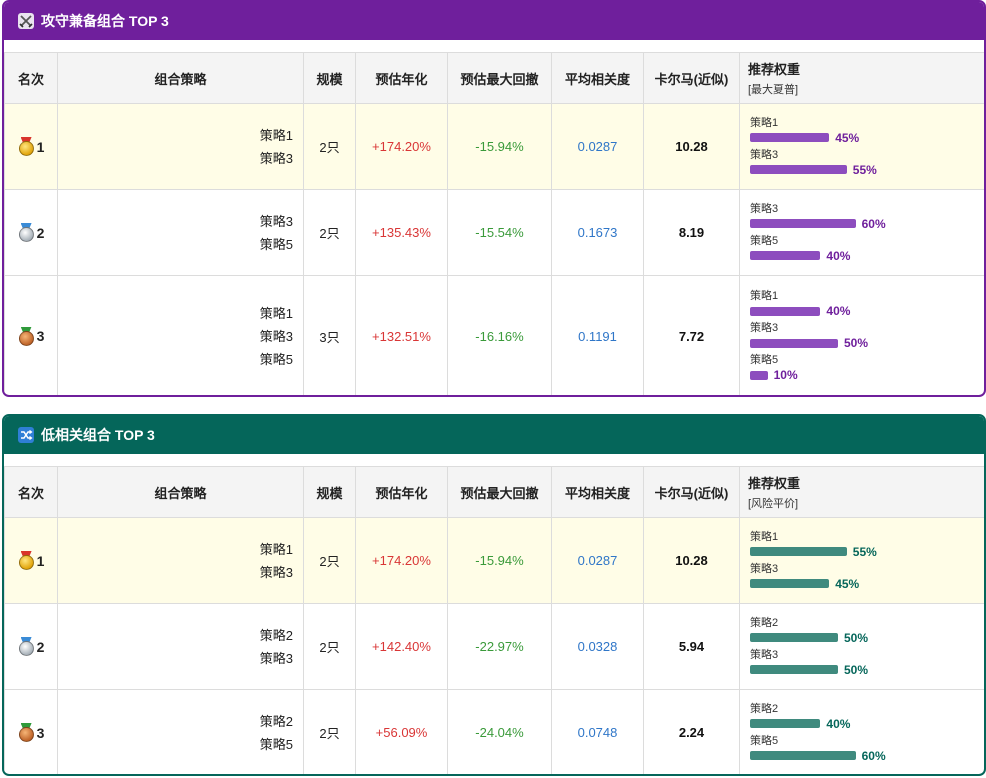 This screenshot has height=778, width=986. I want to click on rank-number: 1, so click(40, 560).